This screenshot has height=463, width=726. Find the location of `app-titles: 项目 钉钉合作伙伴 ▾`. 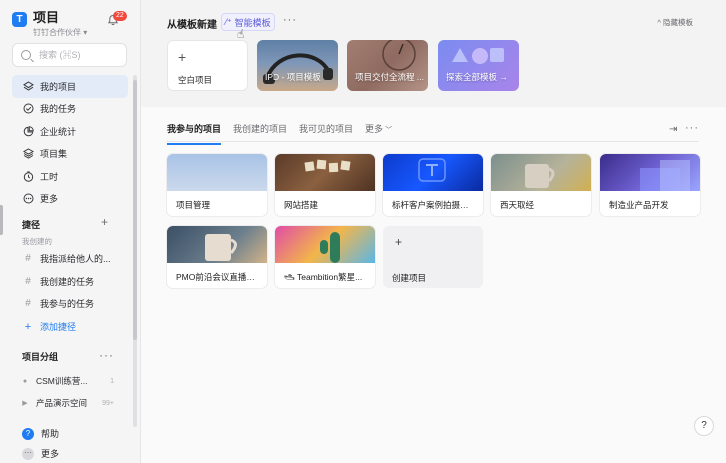

app-titles: 项目 钉钉合作伙伴 ▾ is located at coordinates (60, 24).